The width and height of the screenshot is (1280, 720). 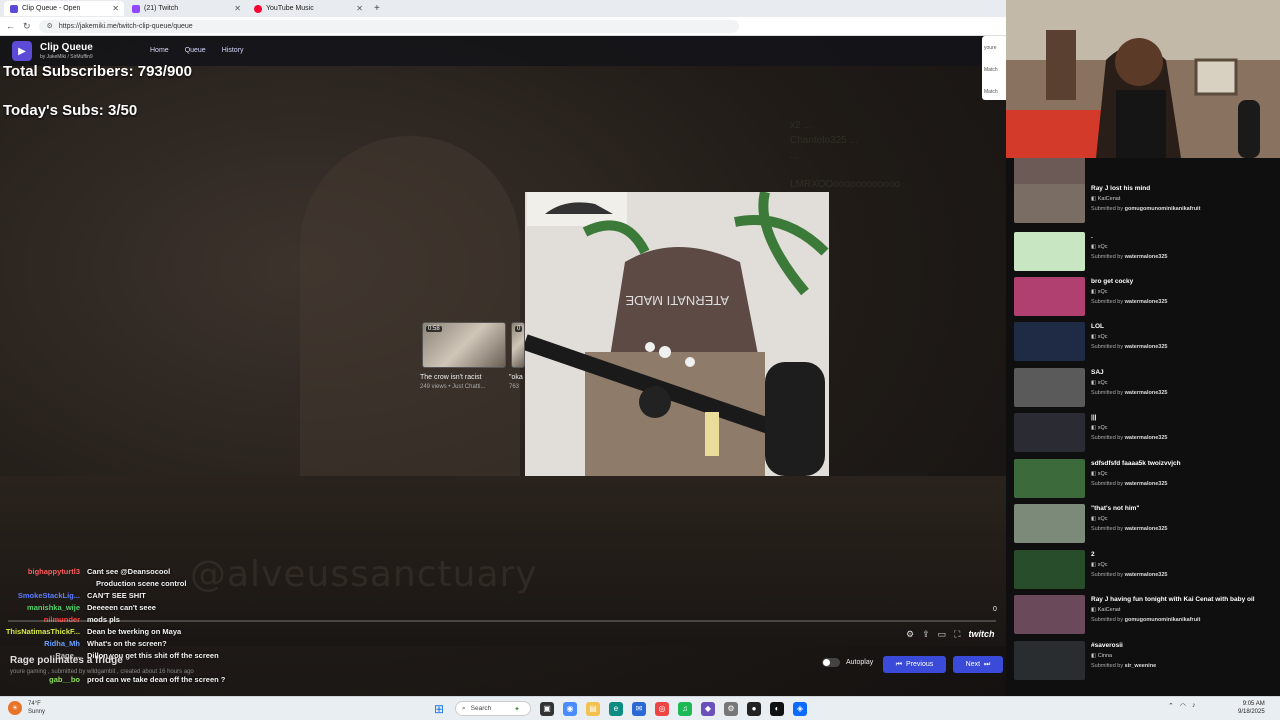 I want to click on search-popover: youre Match Match, so click(x=994, y=68).